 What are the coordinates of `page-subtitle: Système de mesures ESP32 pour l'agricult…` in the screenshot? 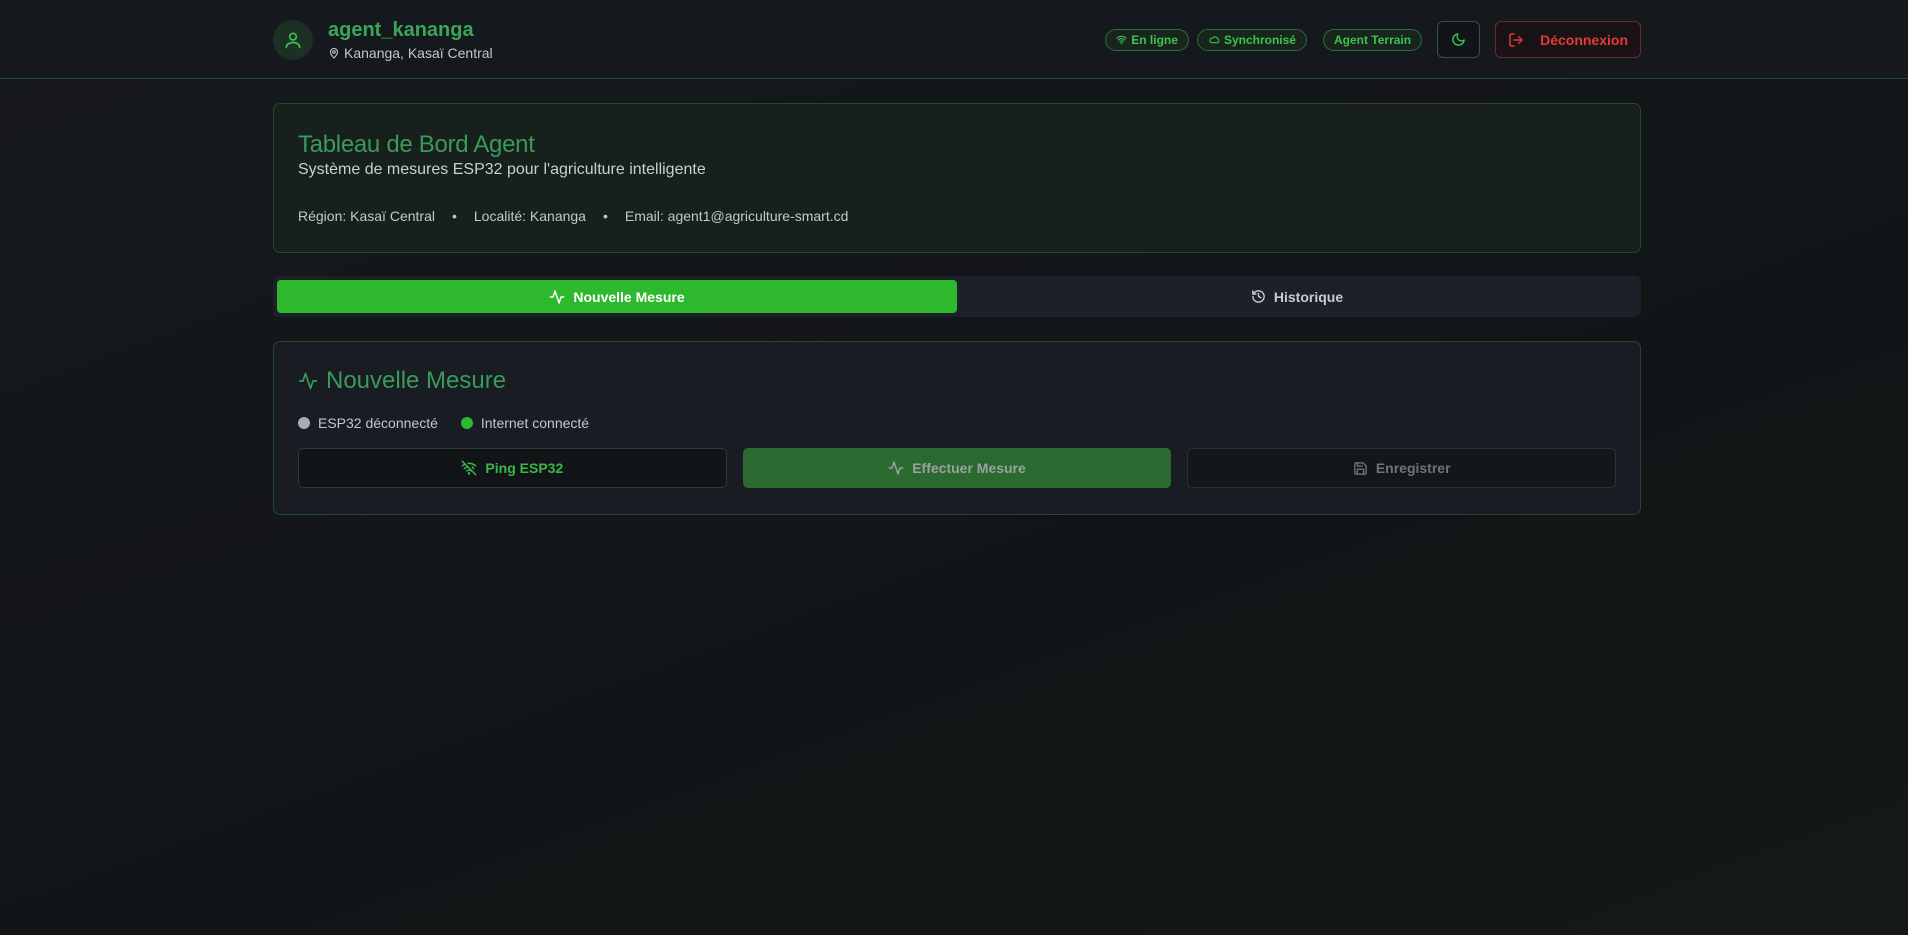 It's located at (502, 169).